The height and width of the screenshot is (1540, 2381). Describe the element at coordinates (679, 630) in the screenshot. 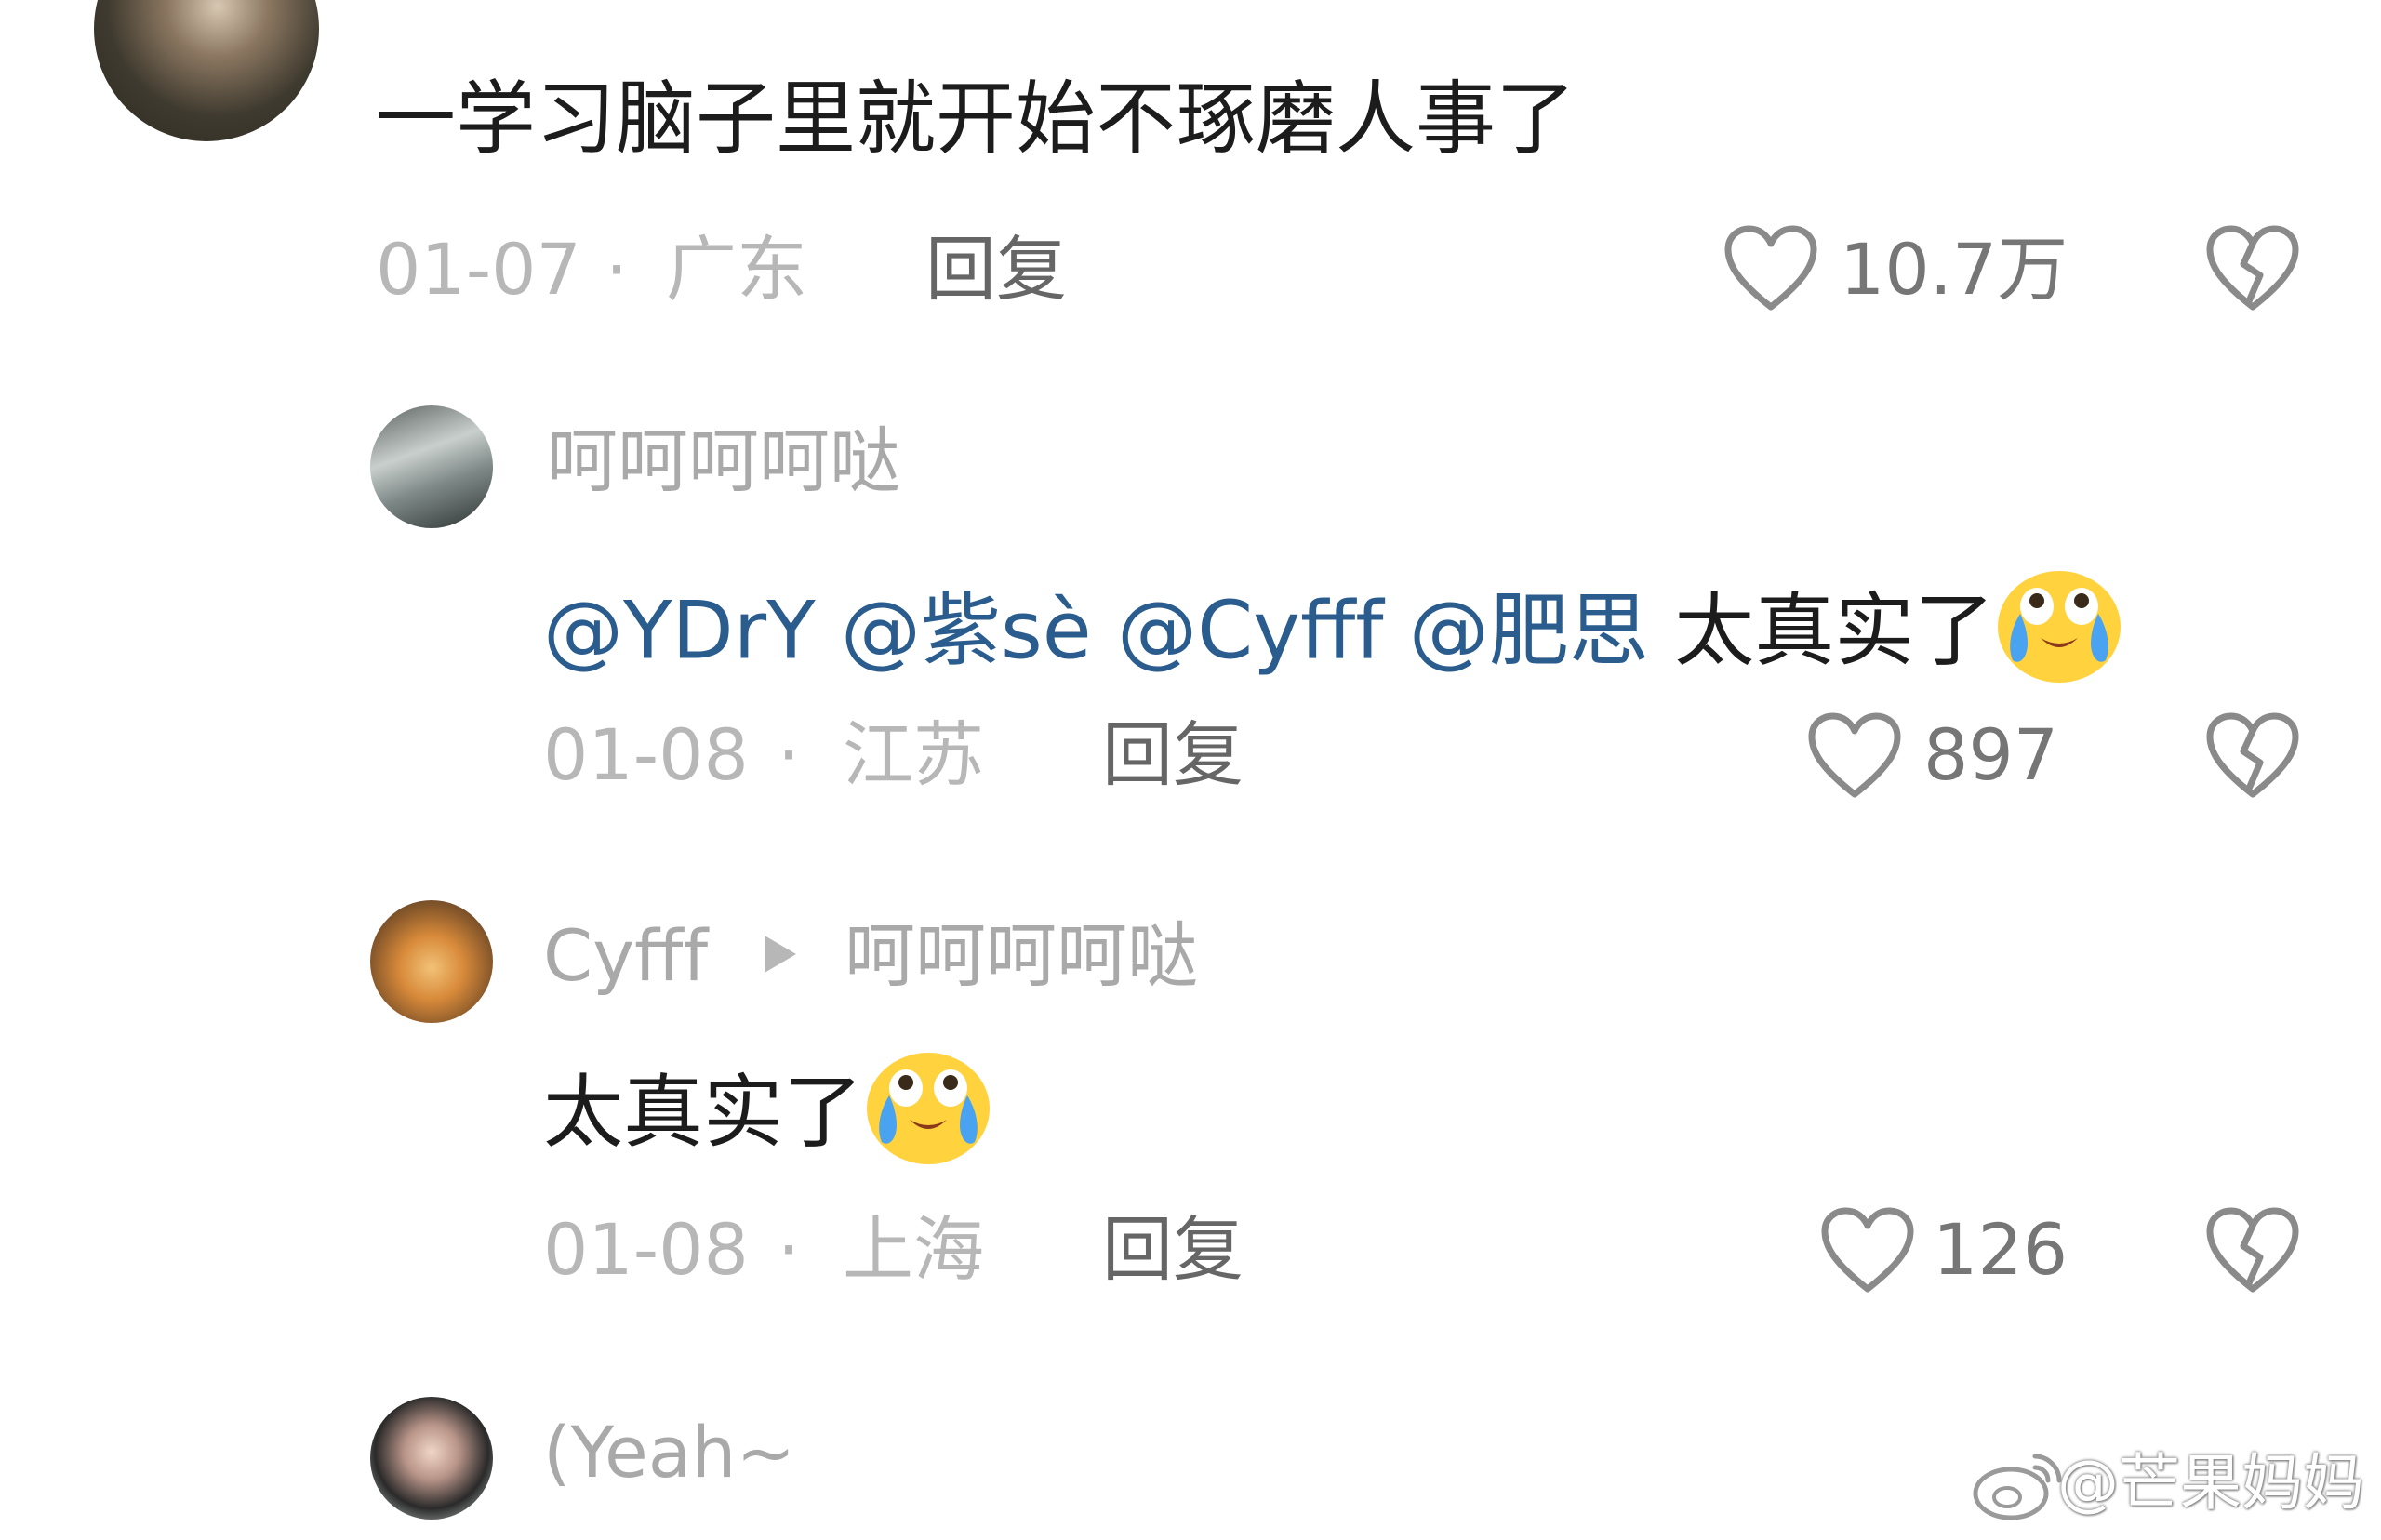

I see `mention-link: @YDrY` at that location.